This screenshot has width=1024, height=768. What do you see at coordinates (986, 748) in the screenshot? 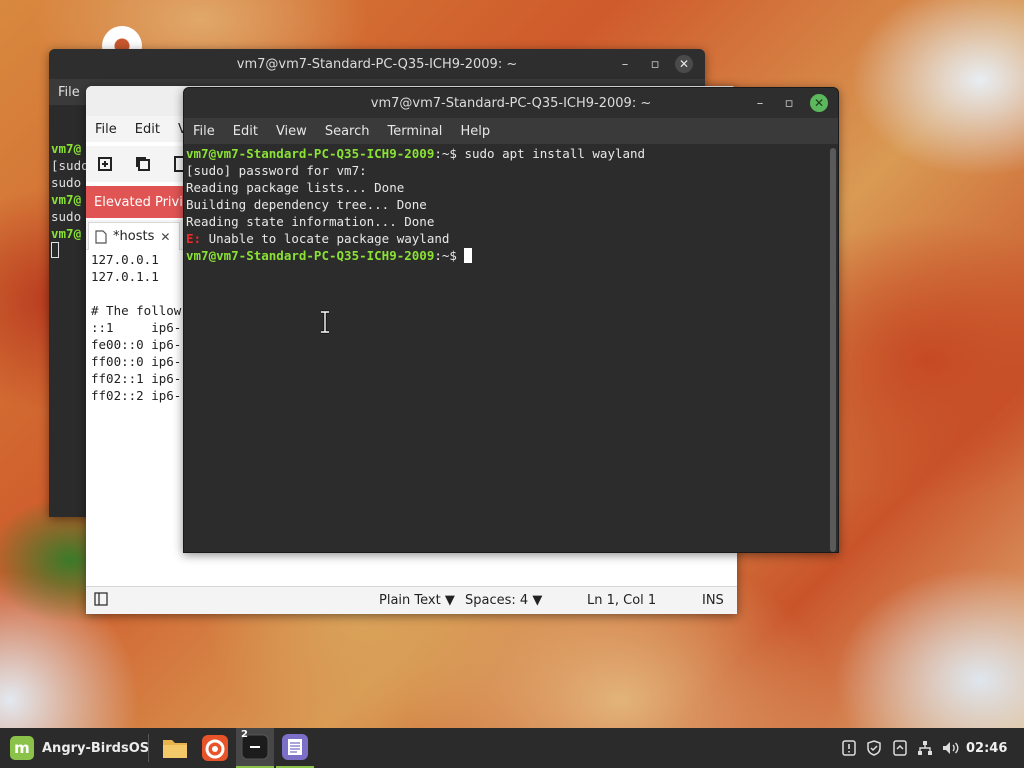
I see `taskbar-clock: 02:46` at bounding box center [986, 748].